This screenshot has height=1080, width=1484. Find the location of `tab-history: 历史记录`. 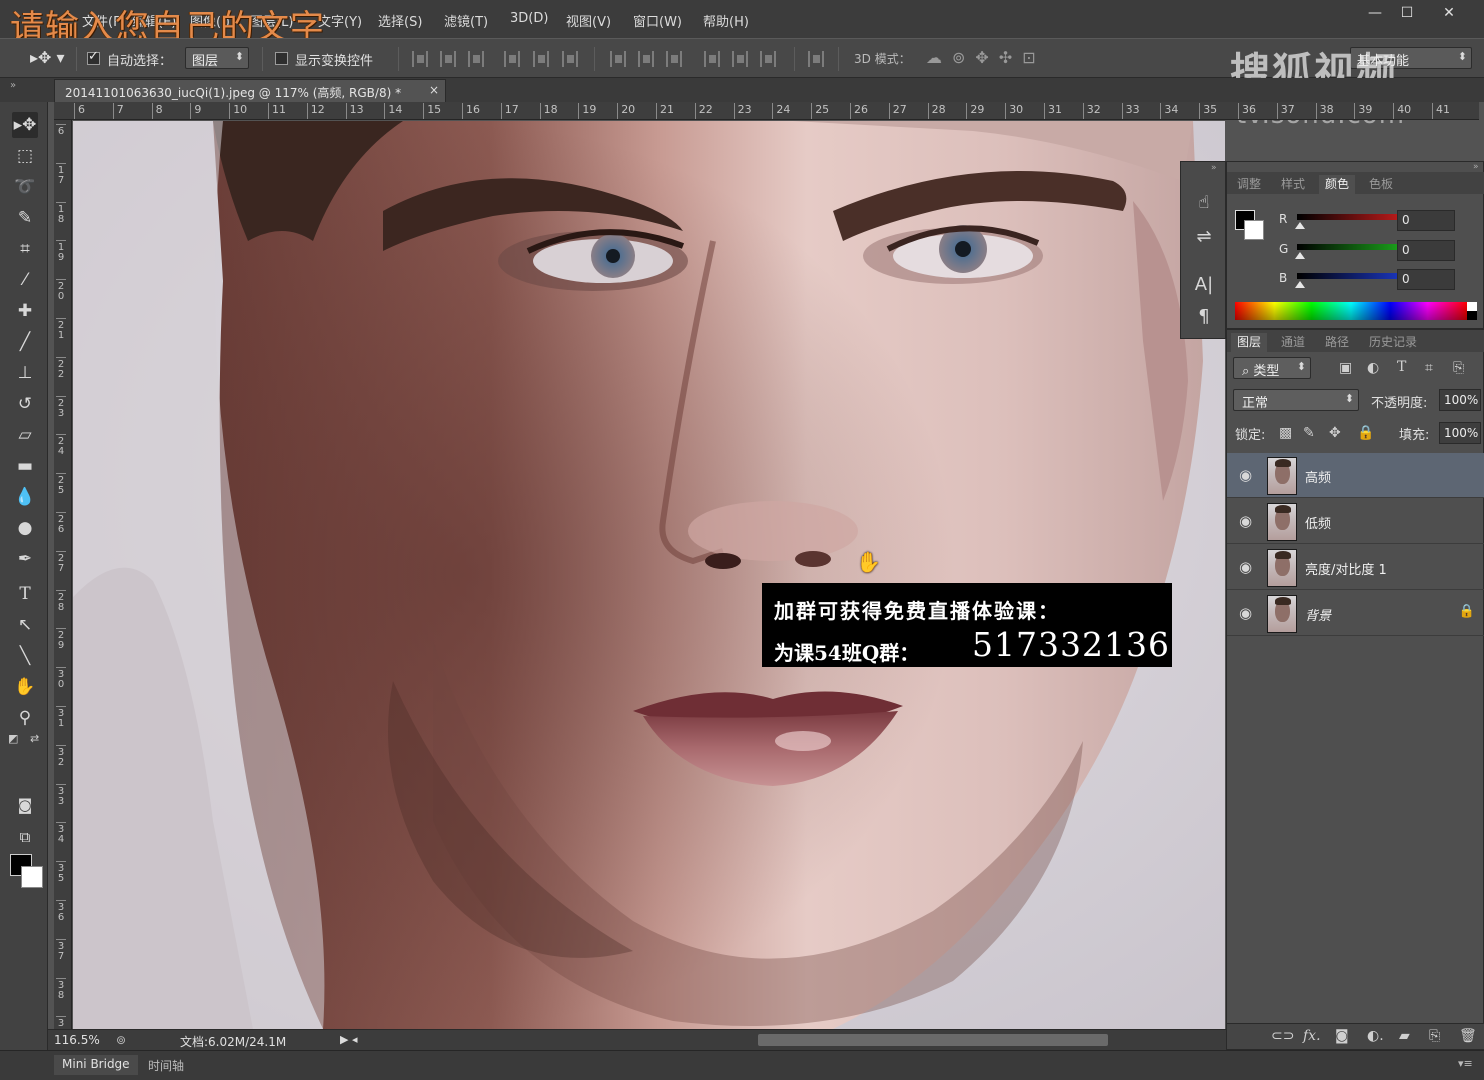

tab-history: 历史记录 is located at coordinates (1393, 341).